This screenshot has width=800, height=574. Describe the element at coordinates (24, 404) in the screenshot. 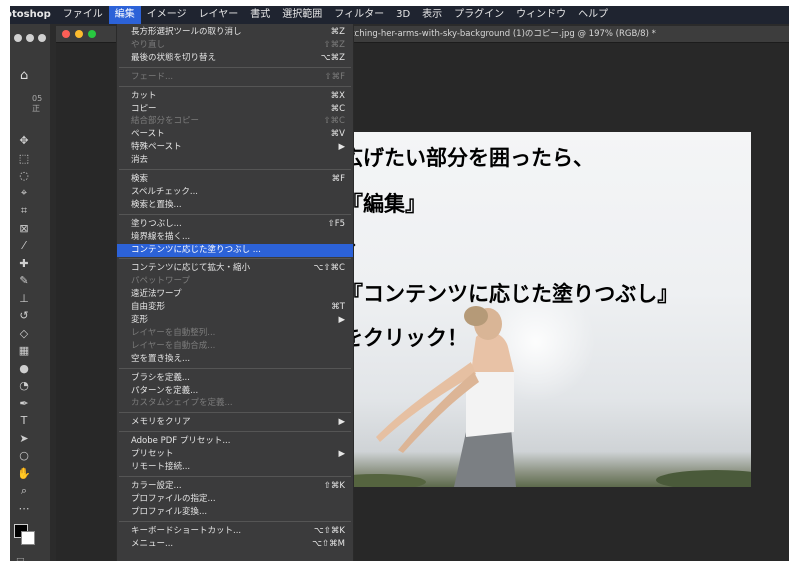

I see `pen-tool-icon: ✒` at that location.